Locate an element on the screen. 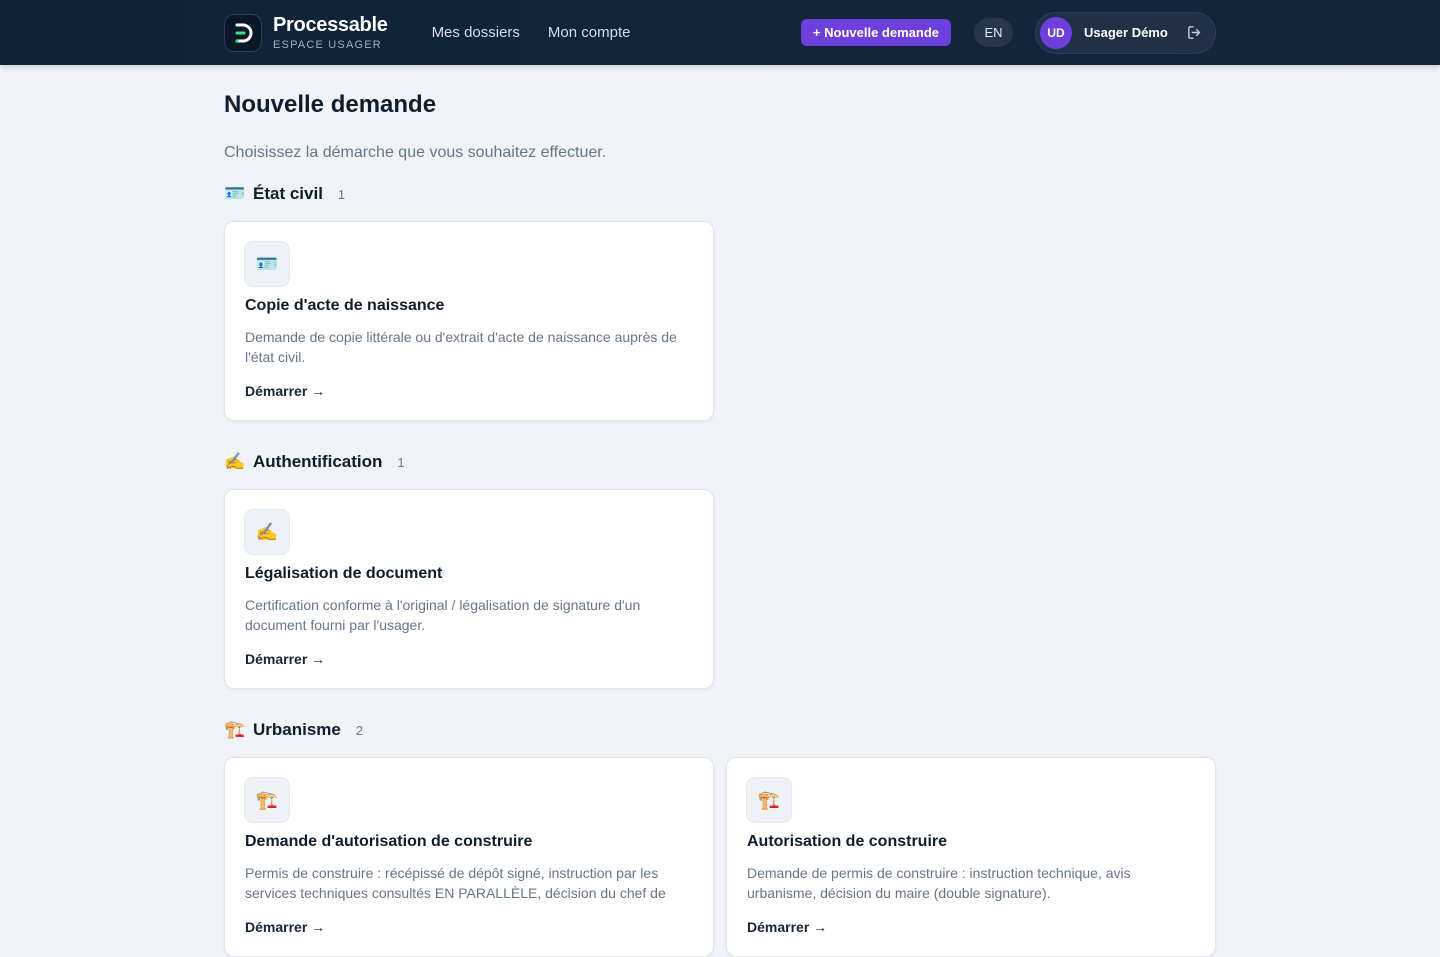  page-title: Nouvelle demande is located at coordinates (330, 104).